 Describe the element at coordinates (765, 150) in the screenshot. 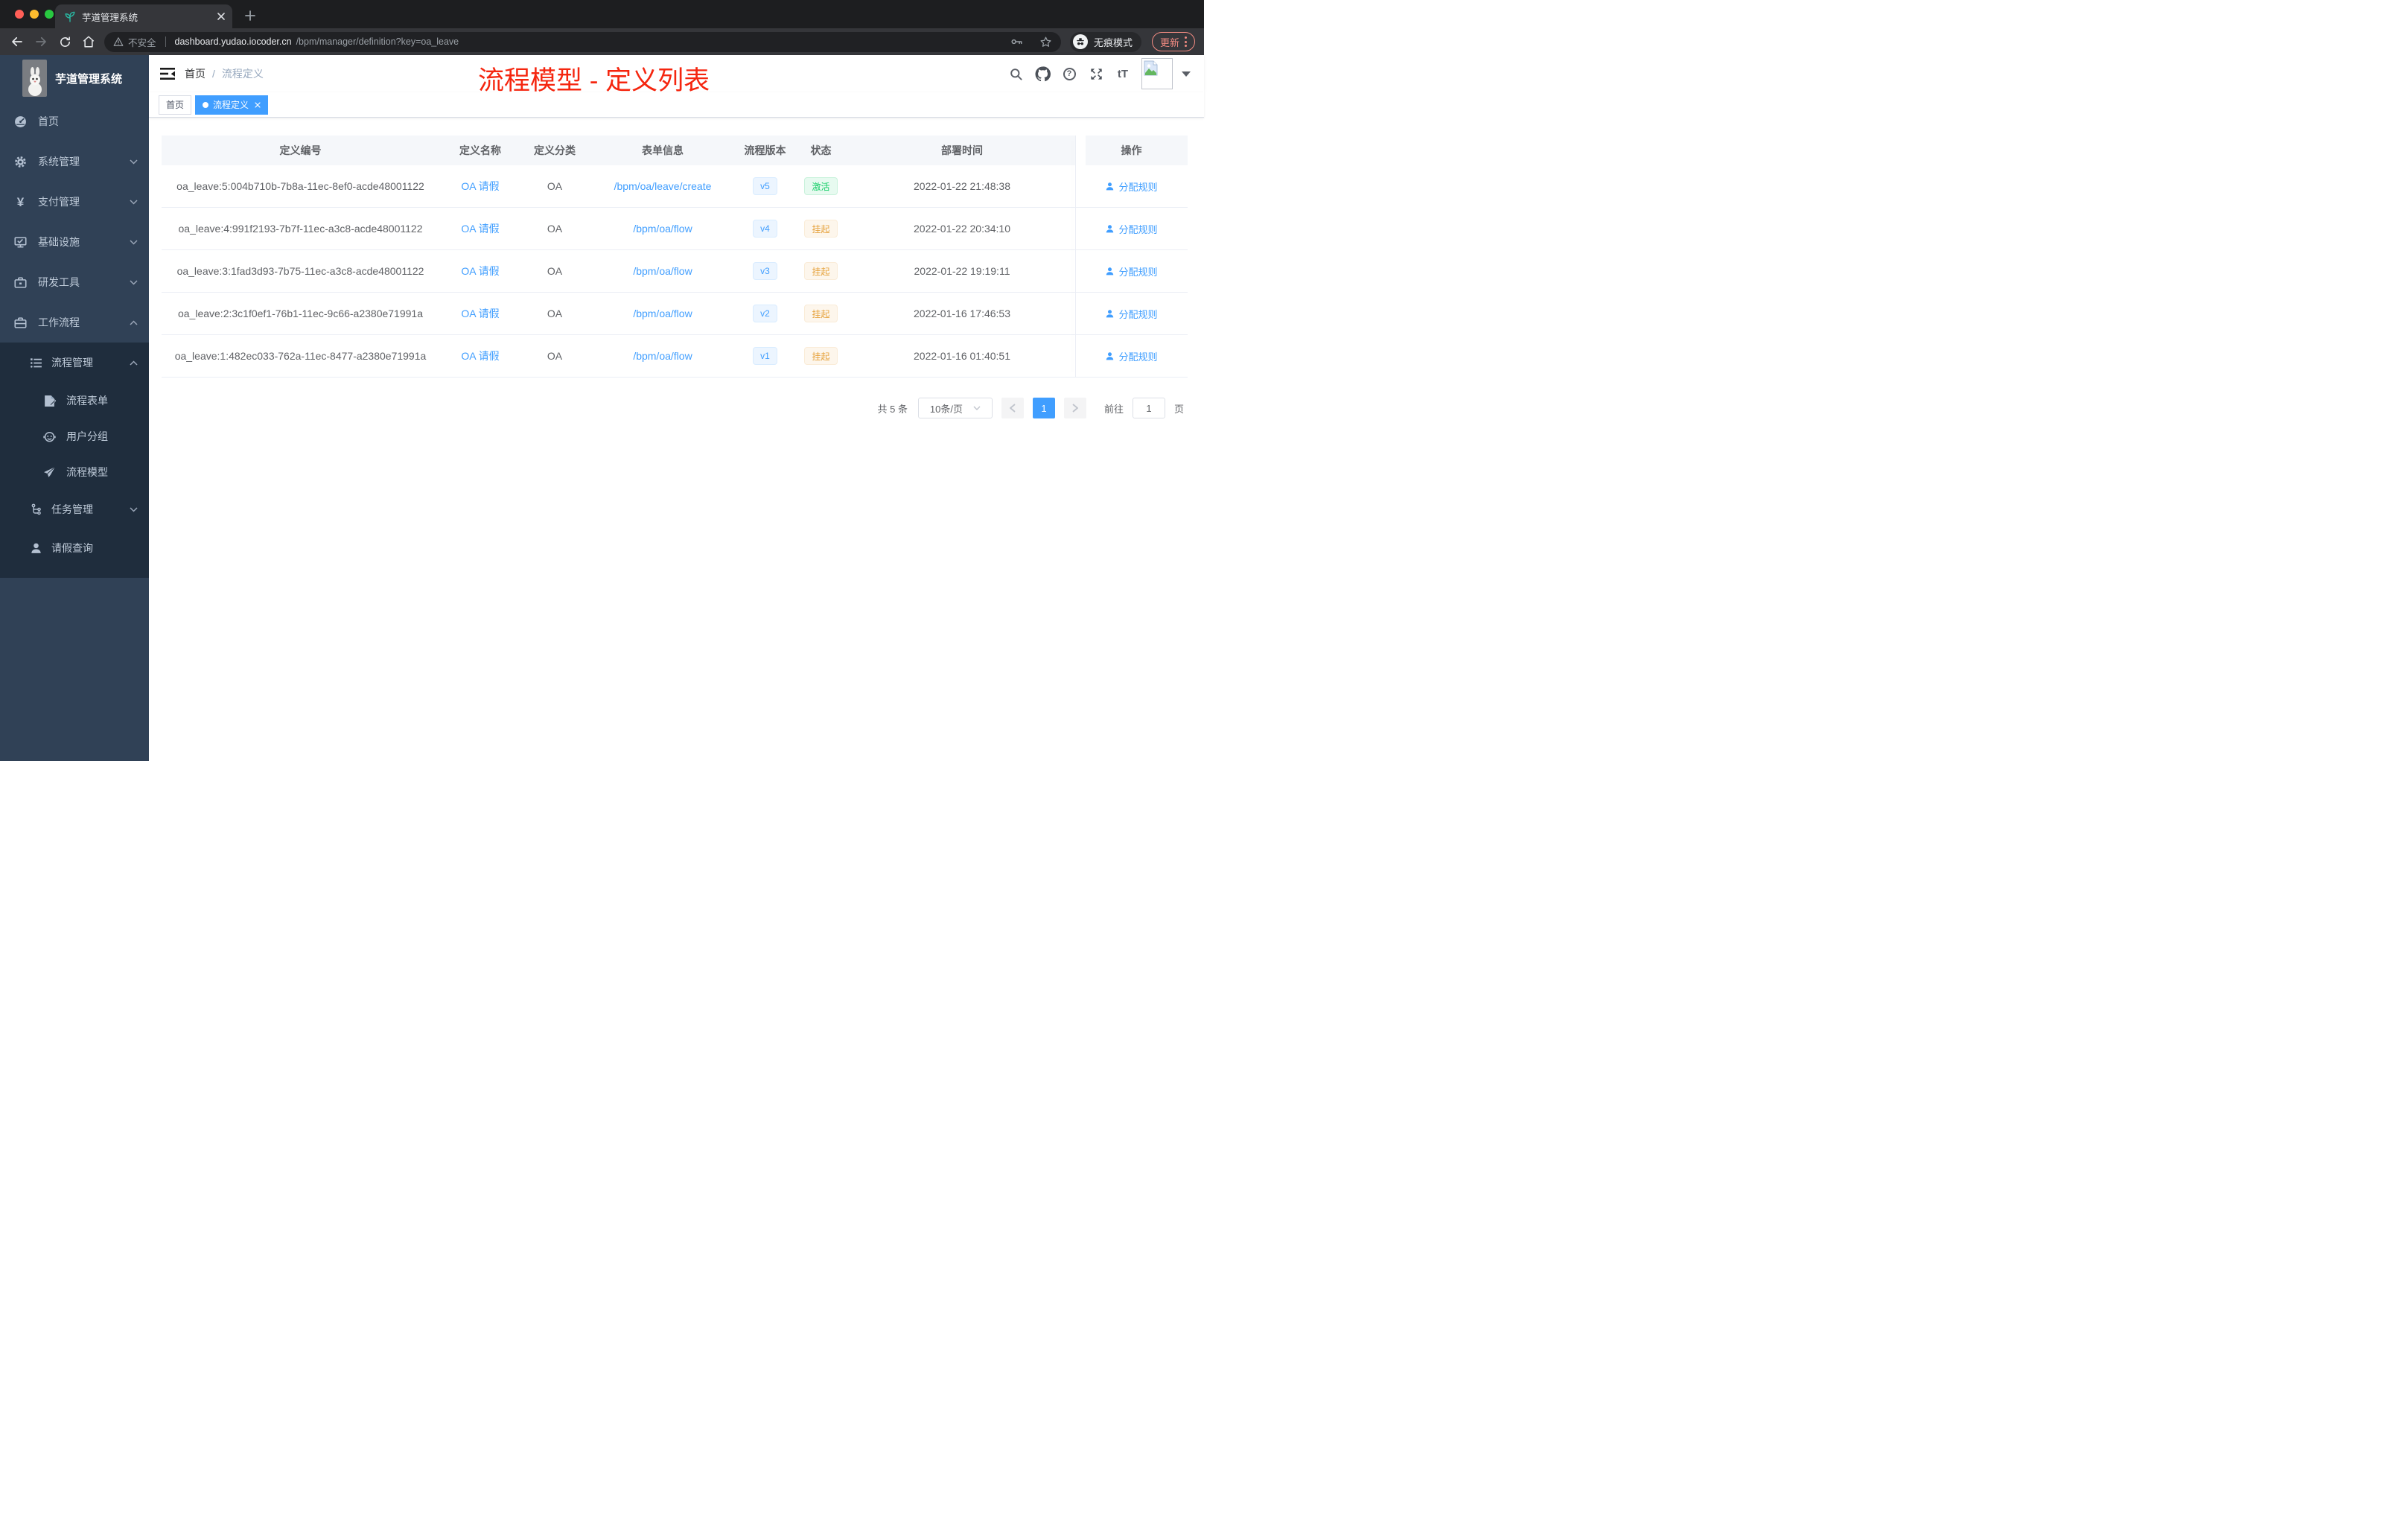

I see `column-header-version: 流程版本` at that location.